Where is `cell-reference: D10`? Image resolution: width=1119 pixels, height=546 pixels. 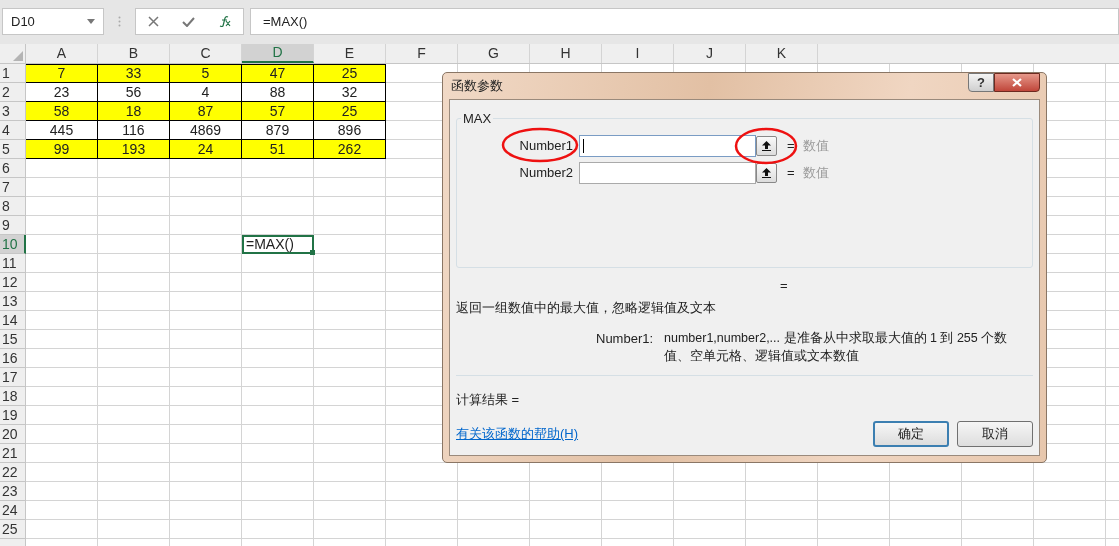 cell-reference: D10 is located at coordinates (23, 21).